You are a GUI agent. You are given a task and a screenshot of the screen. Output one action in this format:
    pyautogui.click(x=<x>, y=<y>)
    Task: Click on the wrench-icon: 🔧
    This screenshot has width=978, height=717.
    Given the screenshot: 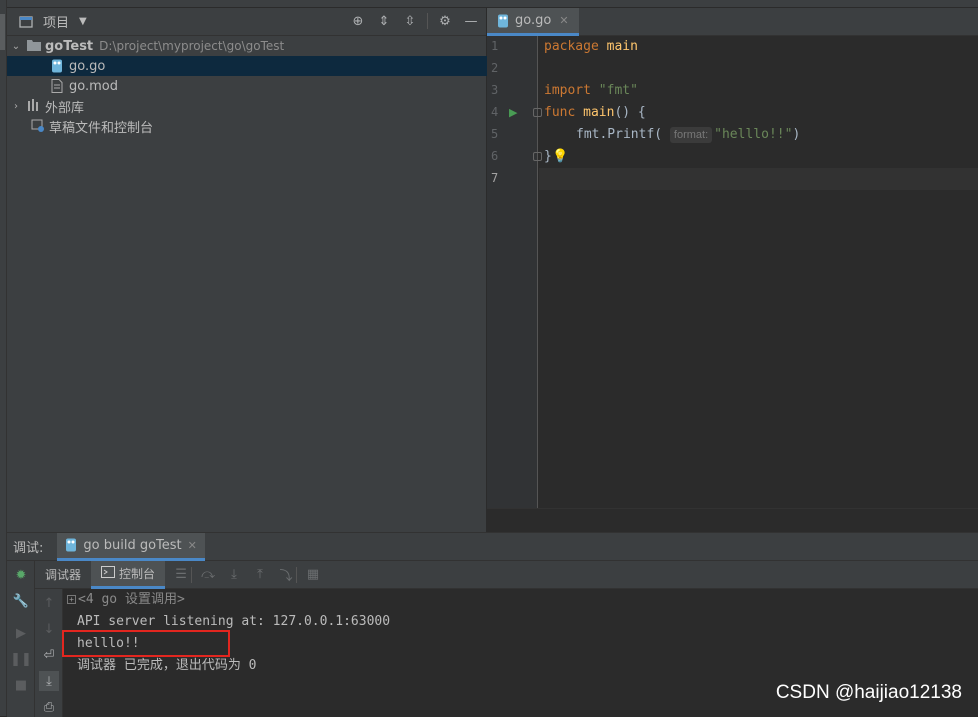 What is the action you would take?
    pyautogui.click(x=21, y=601)
    